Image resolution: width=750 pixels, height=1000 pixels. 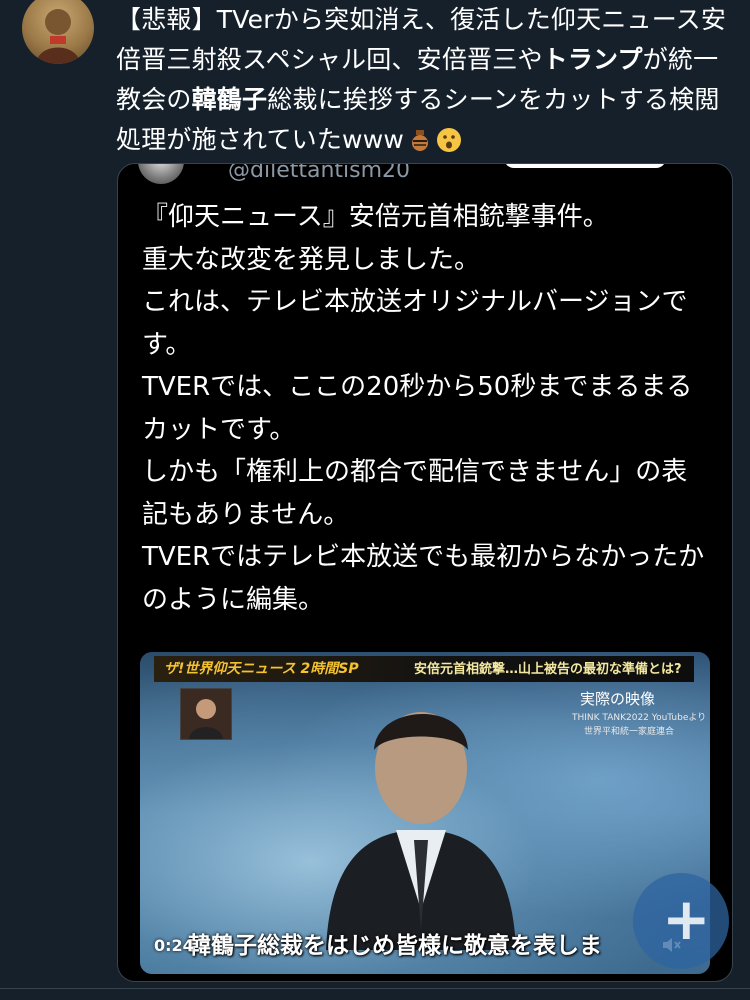 What do you see at coordinates (449, 140) in the screenshot?
I see `astonished-face-icon` at bounding box center [449, 140].